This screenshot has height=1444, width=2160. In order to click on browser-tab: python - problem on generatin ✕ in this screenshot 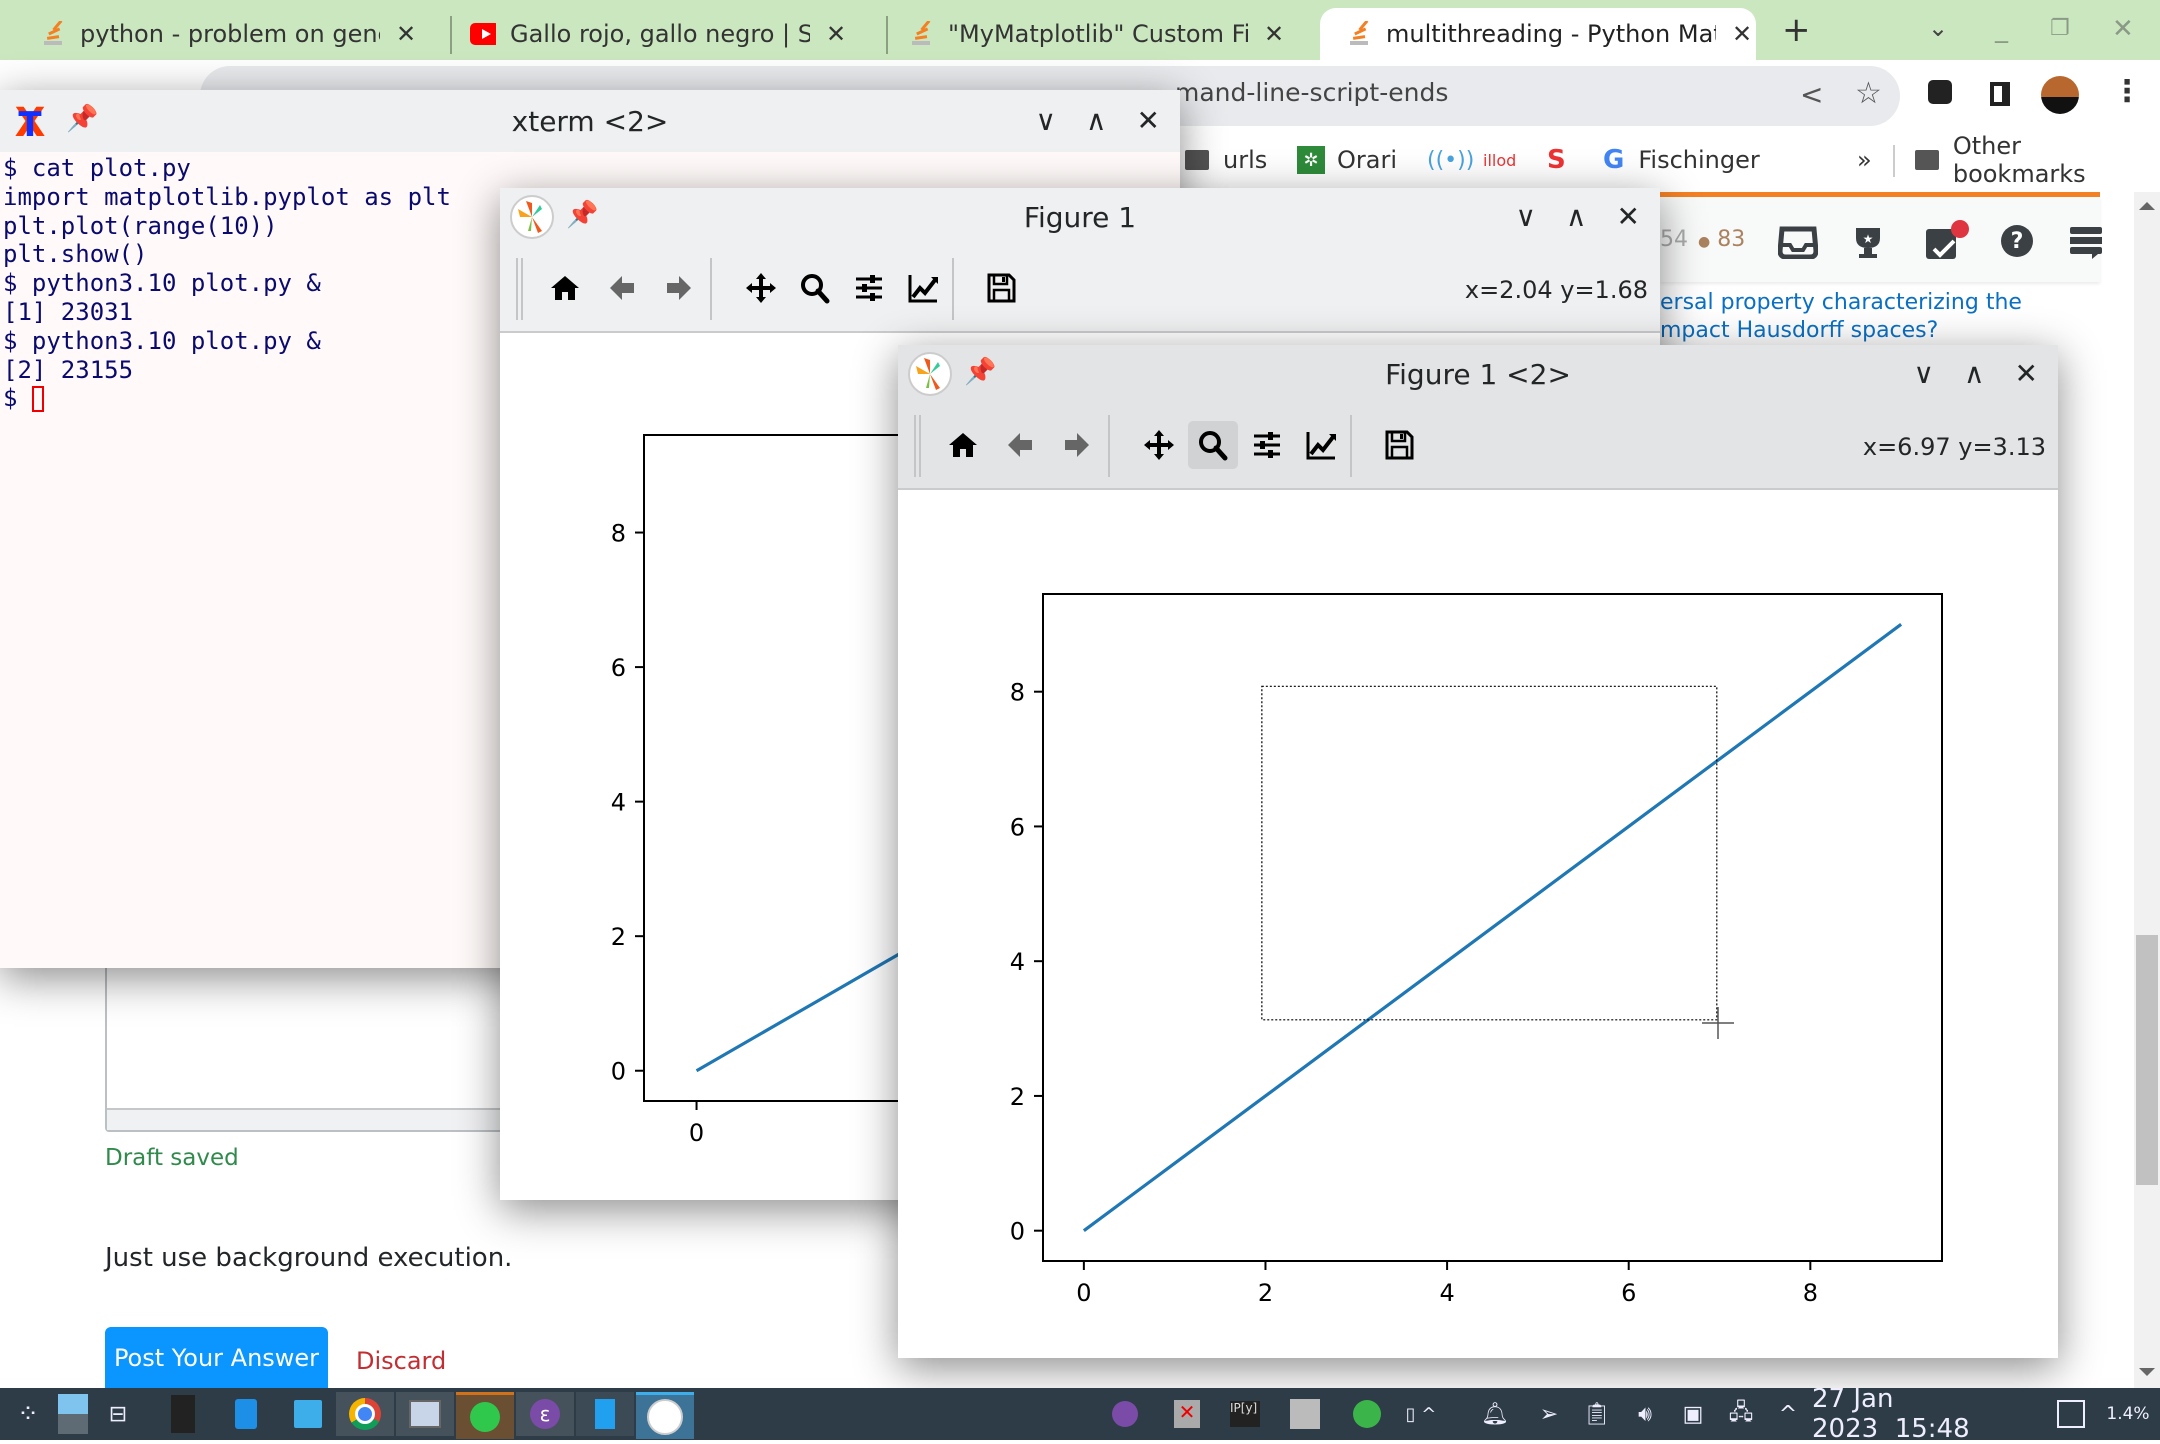, I will do `click(225, 34)`.